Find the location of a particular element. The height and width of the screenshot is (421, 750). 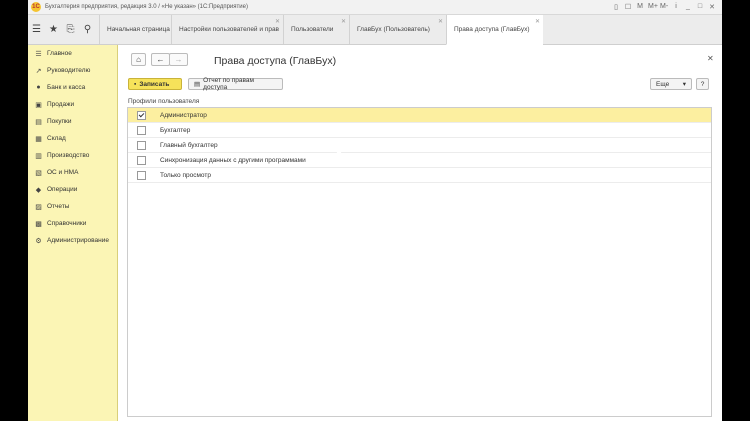

save-button: ▪ Записать is located at coordinates (155, 84).